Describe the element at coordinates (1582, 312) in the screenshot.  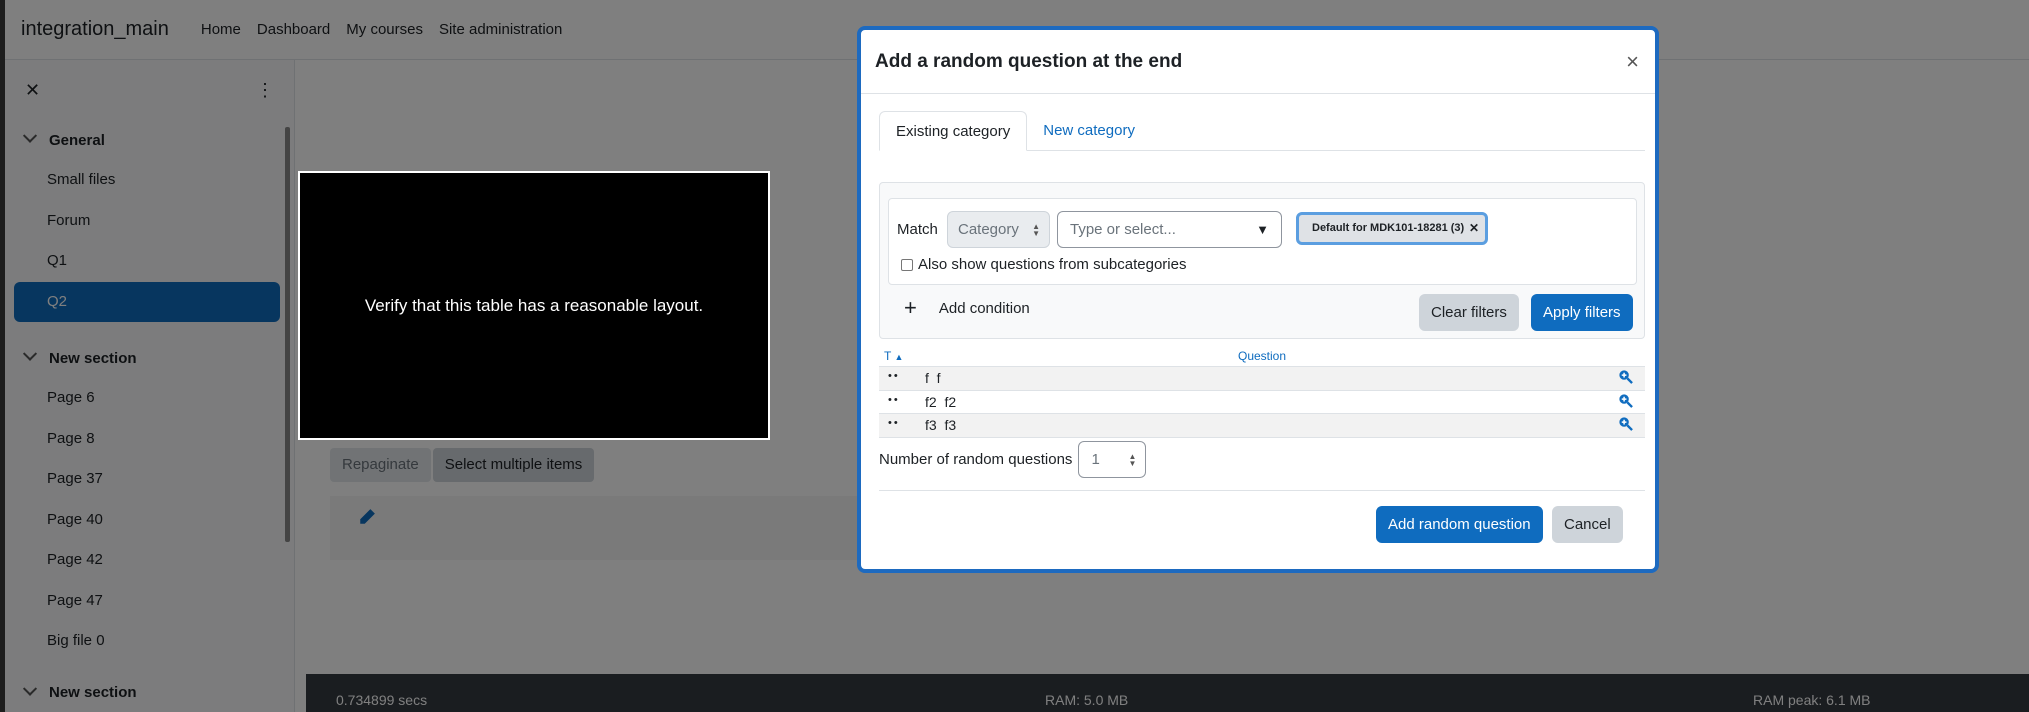
I see `apply-filters-button: Apply filters` at that location.